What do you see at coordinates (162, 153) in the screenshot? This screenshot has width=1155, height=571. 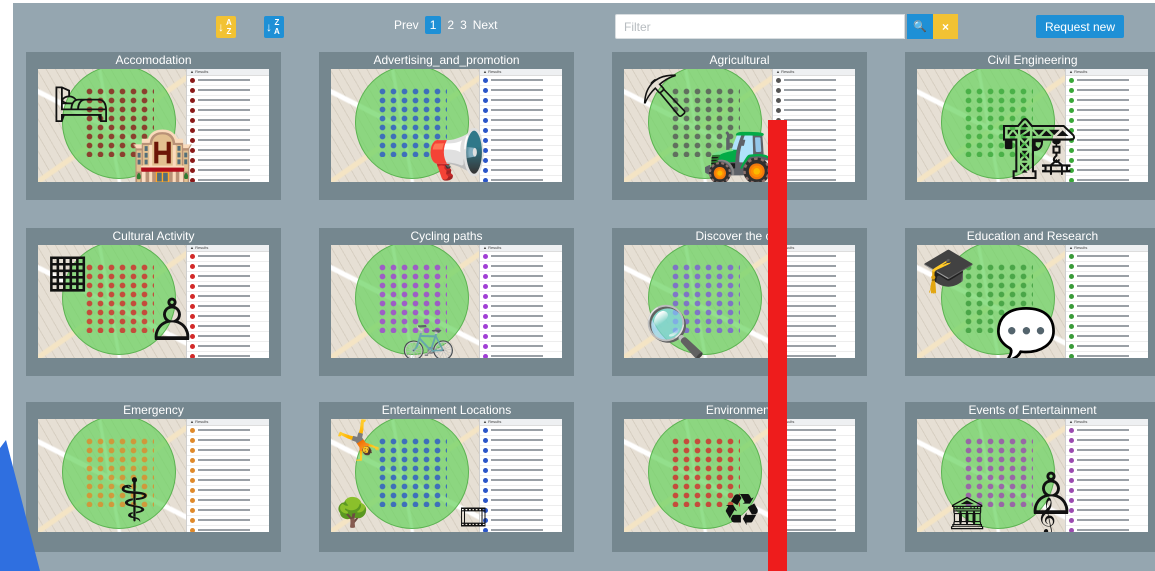 I see `hotel-icon: 🏨` at bounding box center [162, 153].